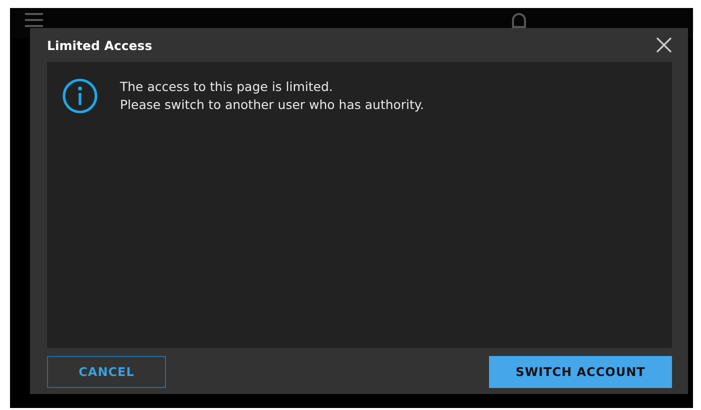  What do you see at coordinates (580, 372) in the screenshot?
I see `switch-account-button: SWITCH ACCOUNT` at bounding box center [580, 372].